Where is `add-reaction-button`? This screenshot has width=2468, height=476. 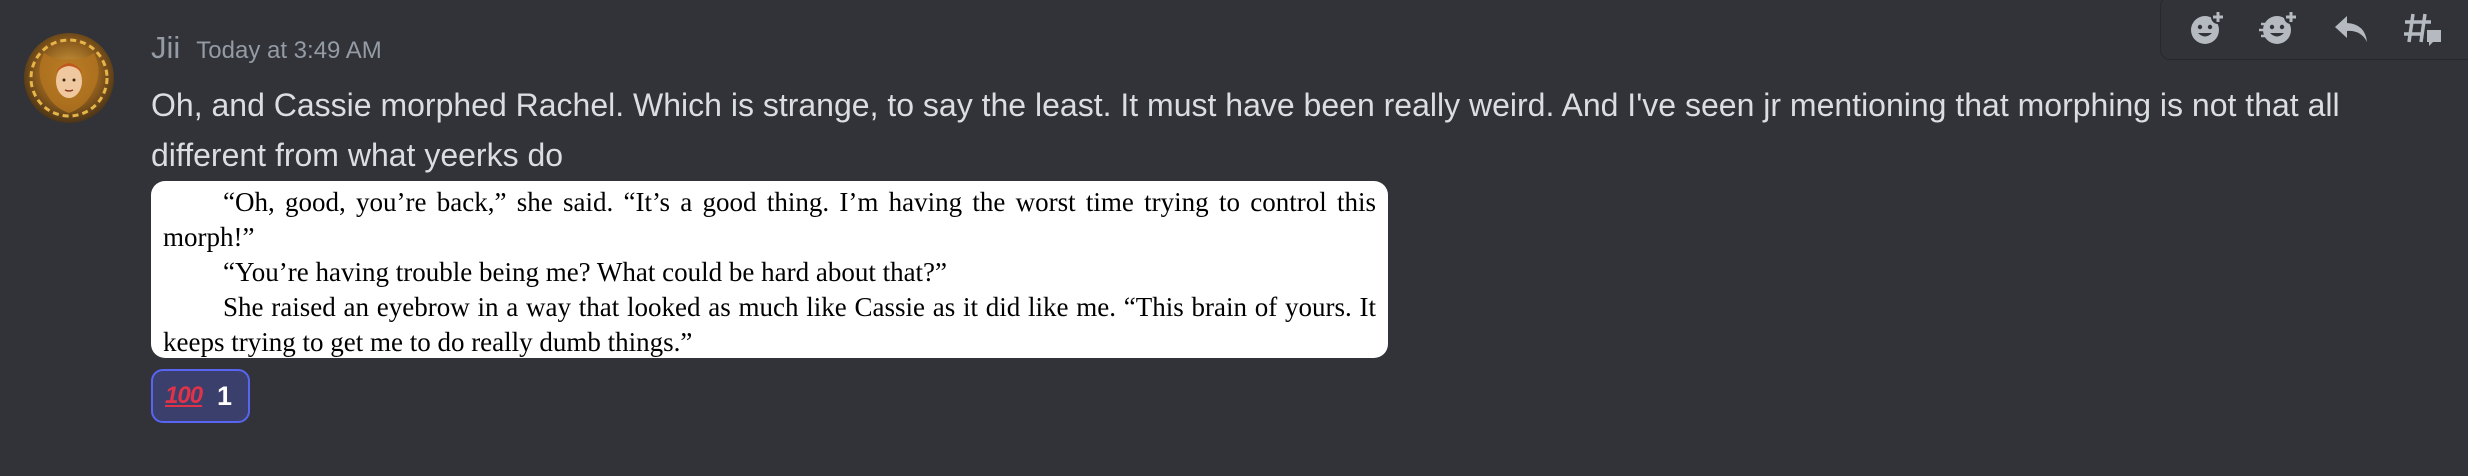 add-reaction-button is located at coordinates (2207, 28).